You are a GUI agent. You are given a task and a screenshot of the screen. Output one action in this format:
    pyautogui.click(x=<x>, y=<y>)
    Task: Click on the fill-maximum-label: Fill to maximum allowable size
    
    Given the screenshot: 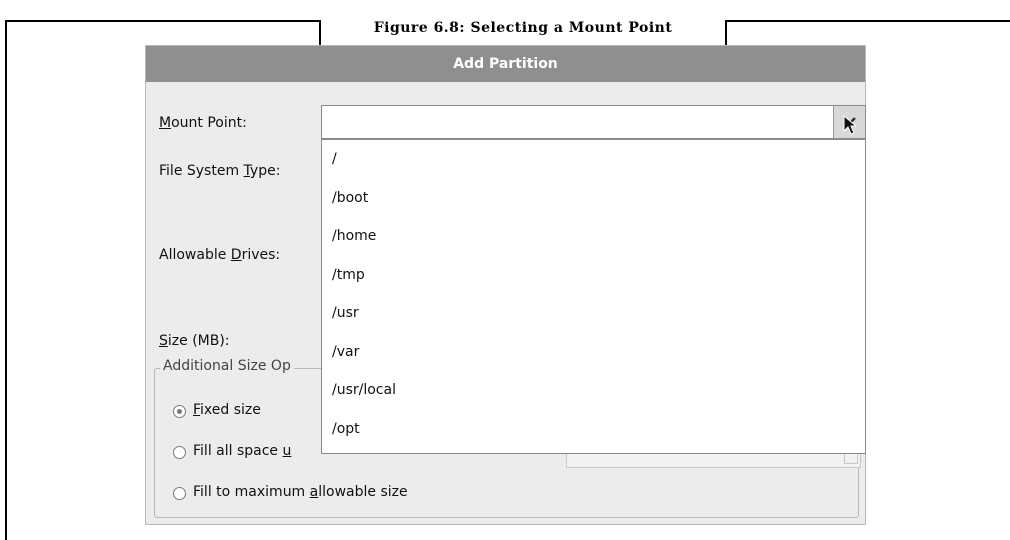 What is the action you would take?
    pyautogui.click(x=300, y=492)
    